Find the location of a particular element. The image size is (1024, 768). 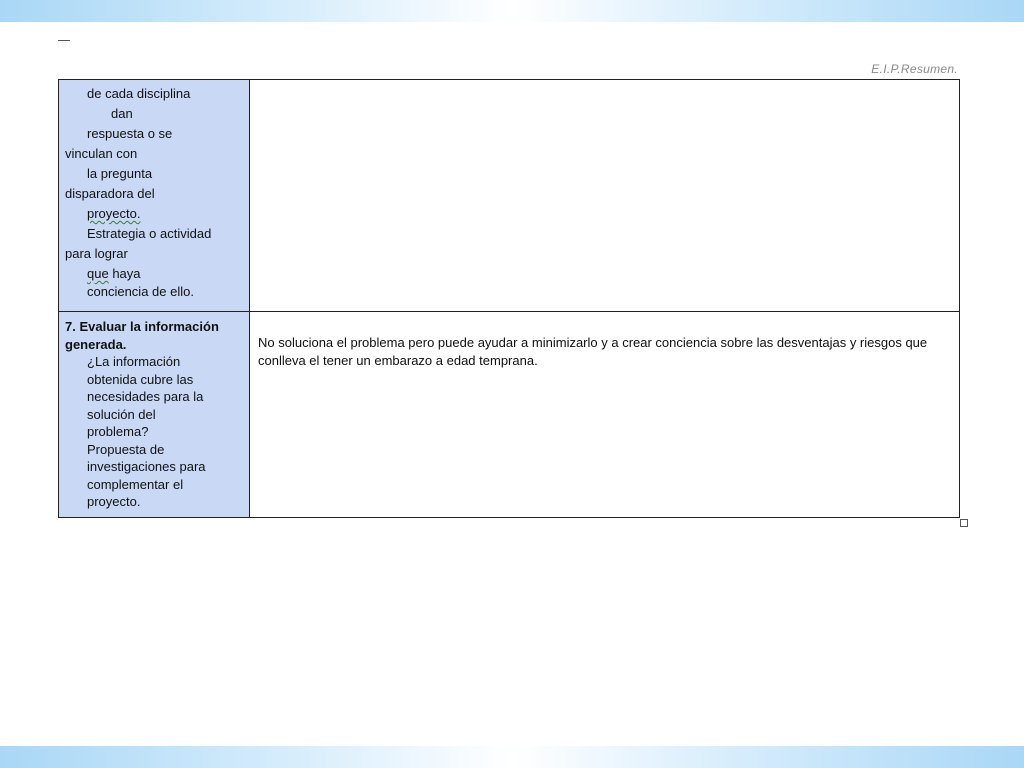

spellcheck-word: que is located at coordinates (98, 273).